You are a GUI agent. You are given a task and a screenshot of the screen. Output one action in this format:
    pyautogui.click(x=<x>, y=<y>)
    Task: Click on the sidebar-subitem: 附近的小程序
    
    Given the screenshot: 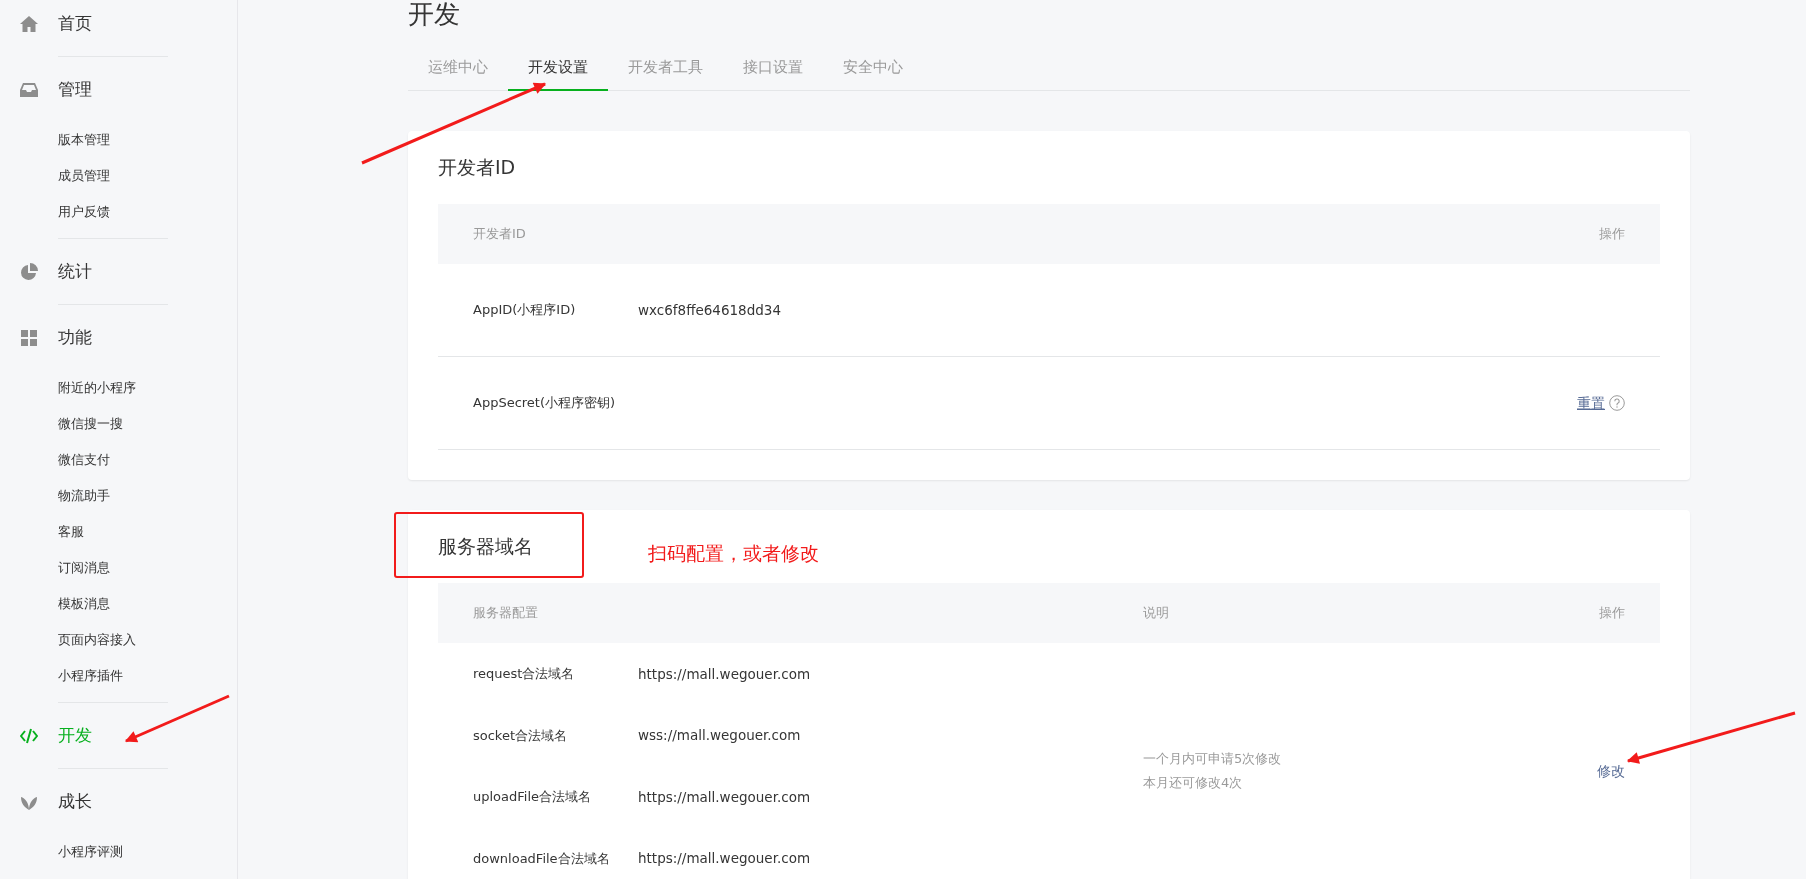 What is the action you would take?
    pyautogui.click(x=118, y=388)
    